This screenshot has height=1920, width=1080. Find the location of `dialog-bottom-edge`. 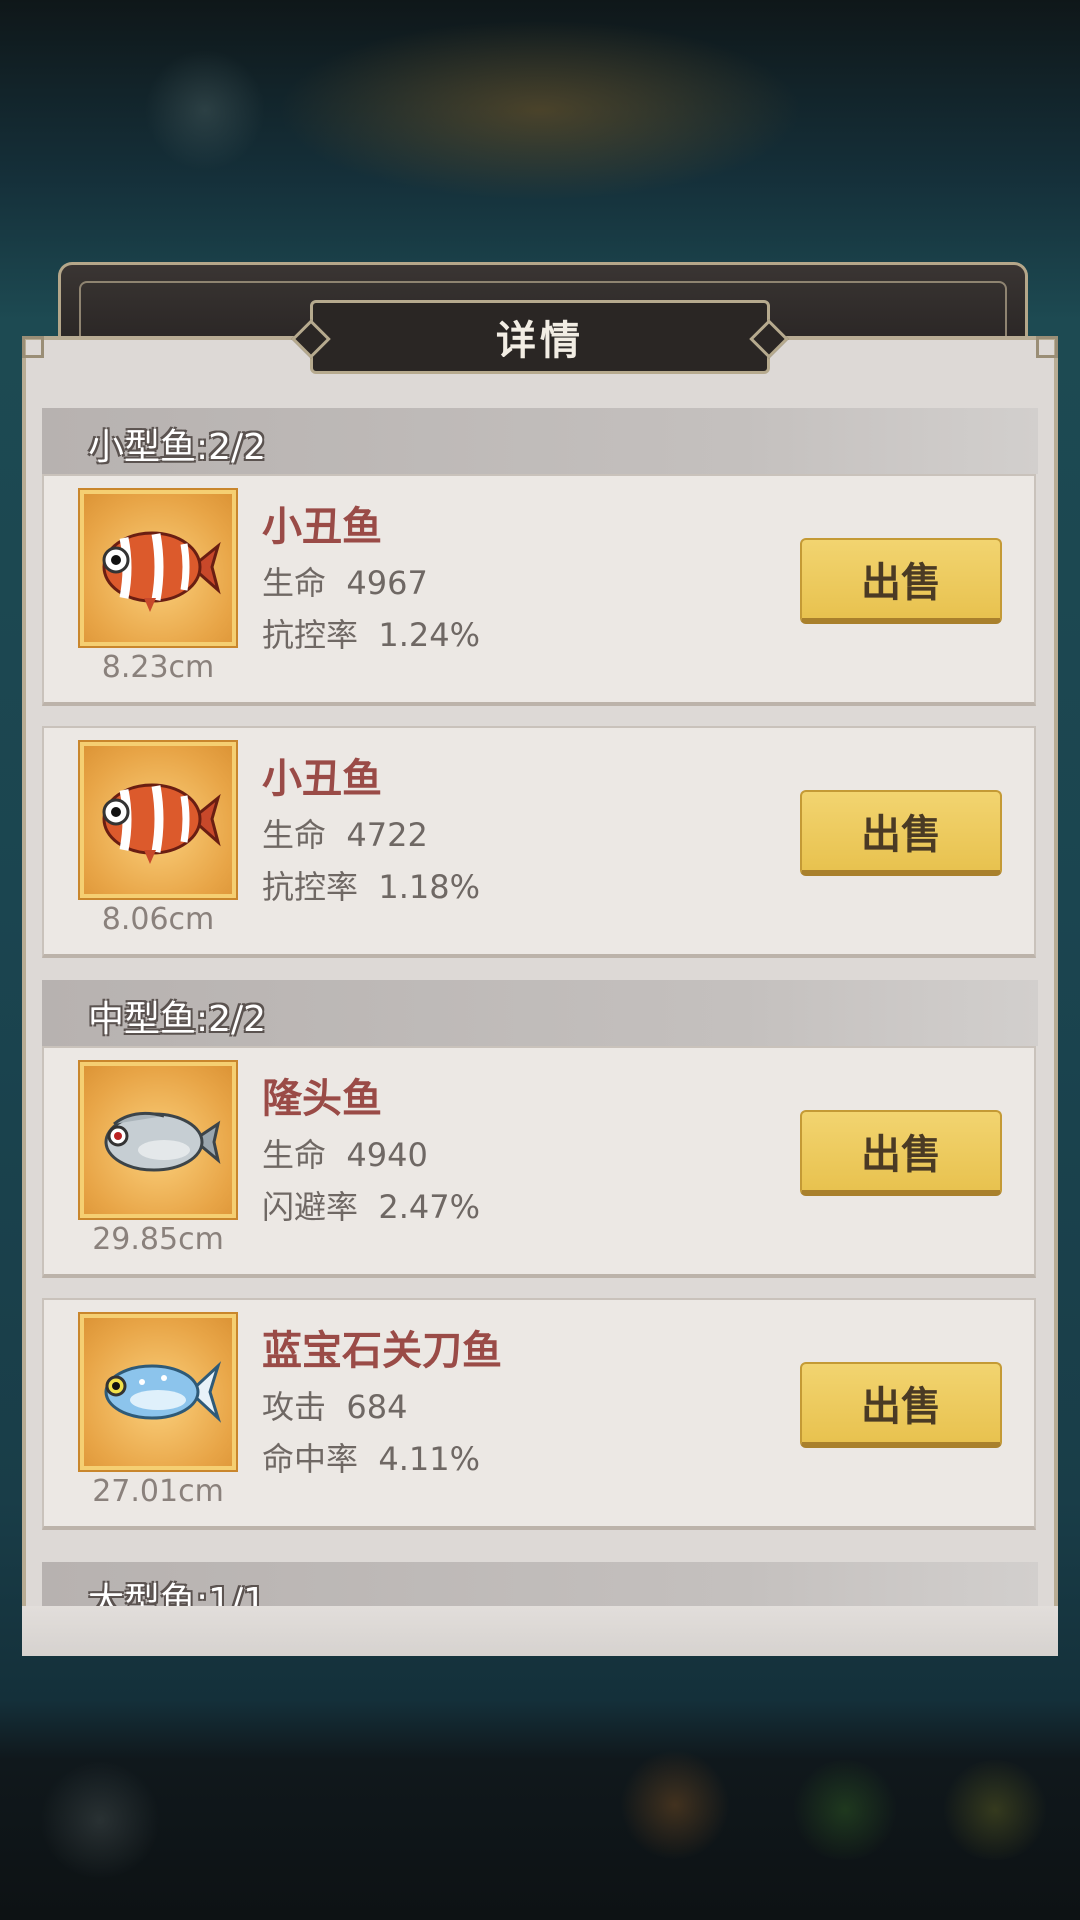

dialog-bottom-edge is located at coordinates (540, 1631).